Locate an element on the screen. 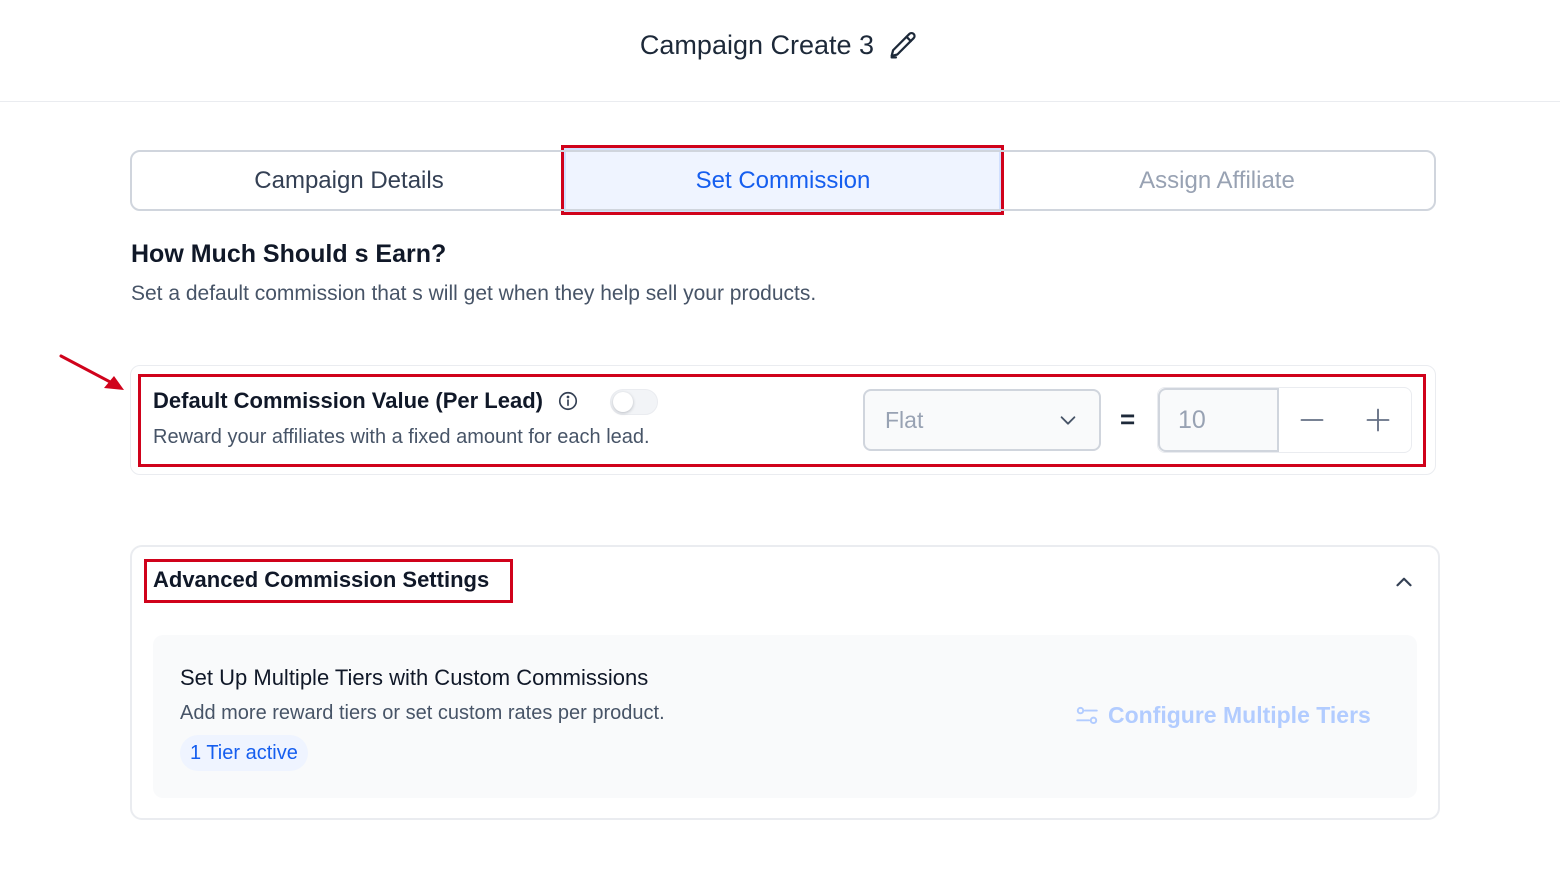  commission-type-value: Flat is located at coordinates (904, 419).